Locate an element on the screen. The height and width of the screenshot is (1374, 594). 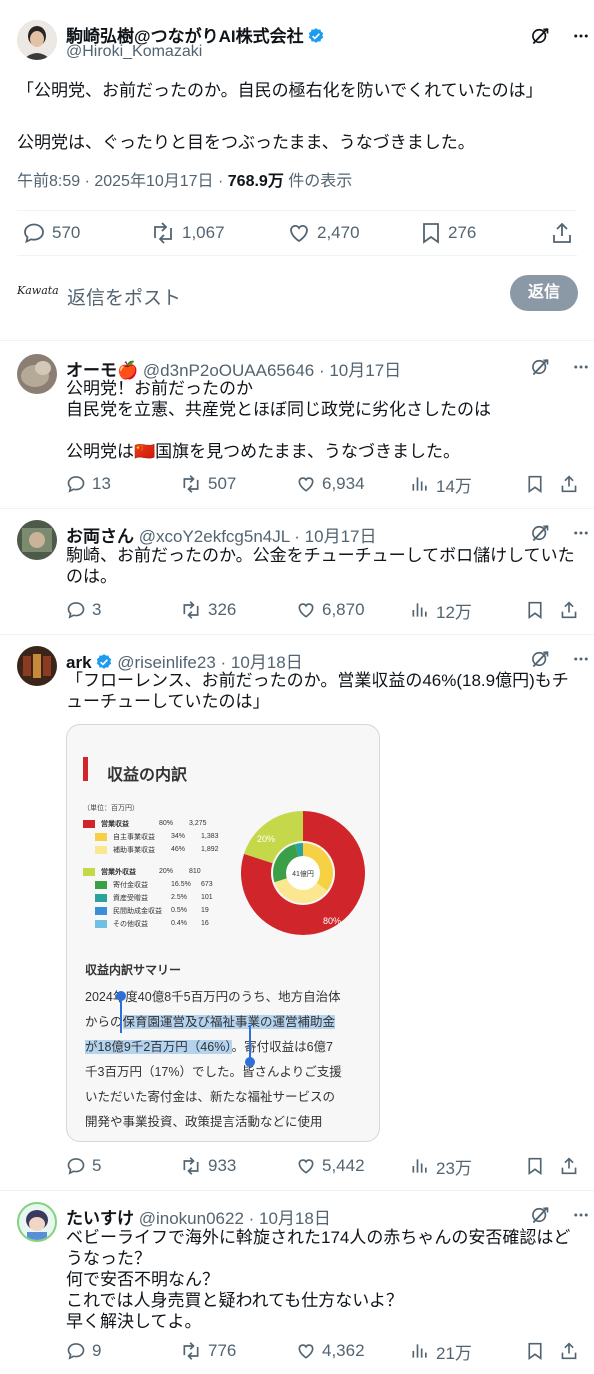
repost-button: 1,067 is located at coordinates (187, 233).